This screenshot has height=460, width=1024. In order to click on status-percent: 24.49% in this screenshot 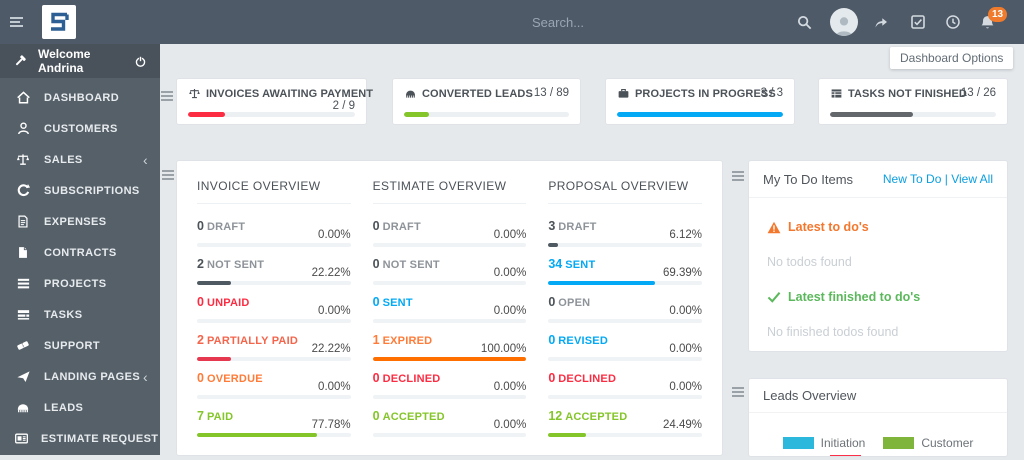, I will do `click(682, 425)`.